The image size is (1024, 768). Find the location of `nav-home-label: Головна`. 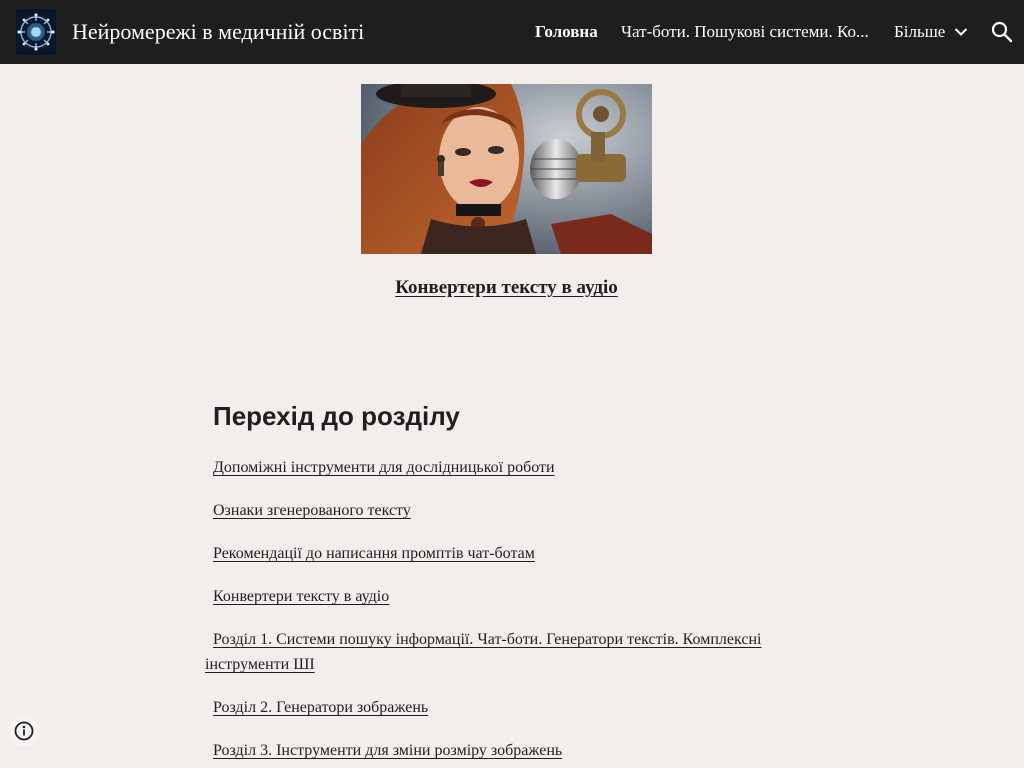

nav-home-label: Головна is located at coordinates (566, 31).